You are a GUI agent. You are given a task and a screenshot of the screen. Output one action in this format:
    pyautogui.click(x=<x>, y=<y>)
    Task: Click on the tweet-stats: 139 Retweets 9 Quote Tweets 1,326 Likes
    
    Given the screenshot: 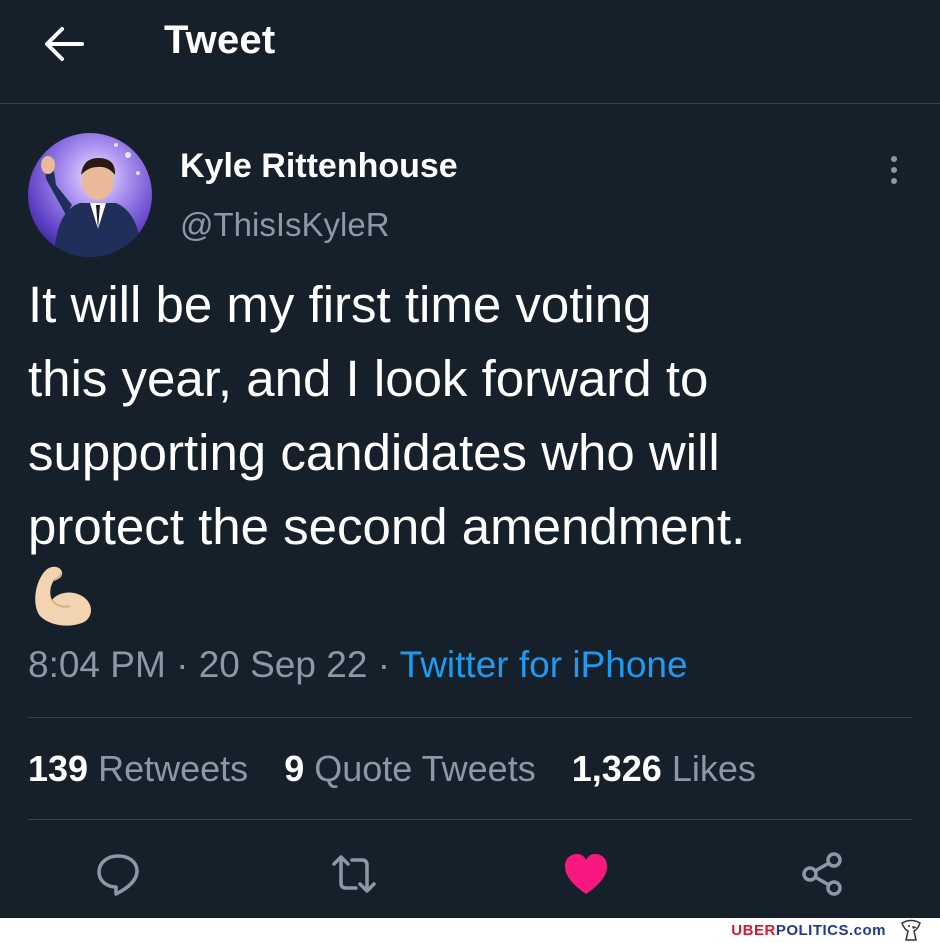 What is the action you would take?
    pyautogui.click(x=405, y=769)
    